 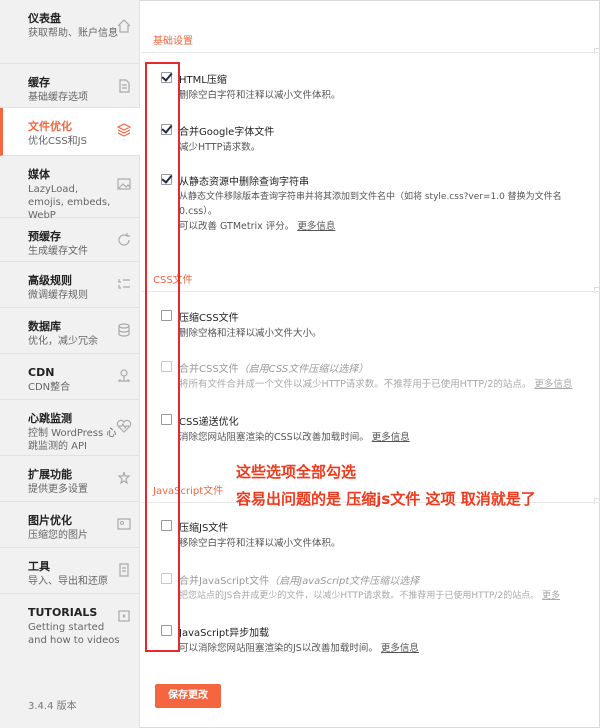 What do you see at coordinates (58, 97) in the screenshot?
I see `sidebar-item-subtitle: 基础缓存选项` at bounding box center [58, 97].